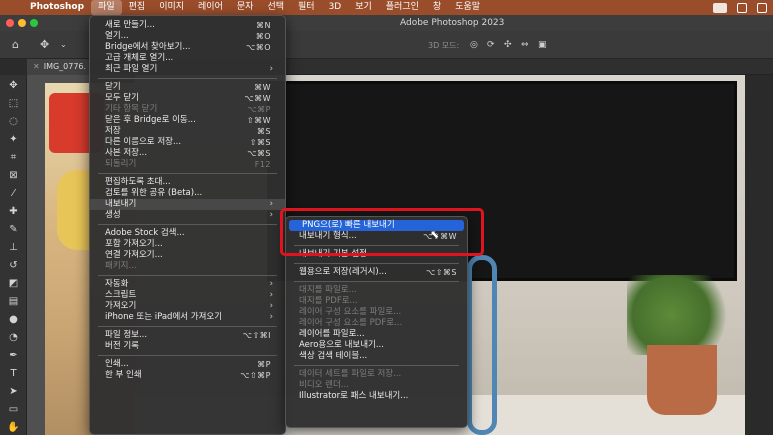  What do you see at coordinates (187, 335) in the screenshot?
I see `file_menu-item-30: 파일 정보... ⌥⇧⌘I` at bounding box center [187, 335].